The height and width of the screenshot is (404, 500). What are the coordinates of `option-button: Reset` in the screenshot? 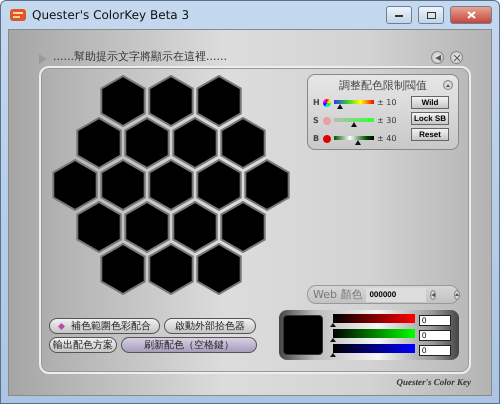 It's located at (430, 134).